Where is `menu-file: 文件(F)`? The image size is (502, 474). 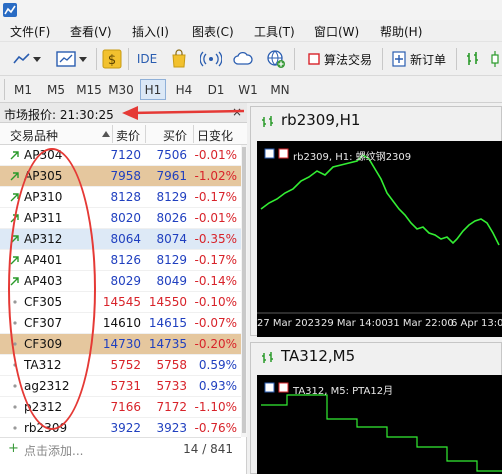 menu-file: 文件(F) is located at coordinates (30, 31).